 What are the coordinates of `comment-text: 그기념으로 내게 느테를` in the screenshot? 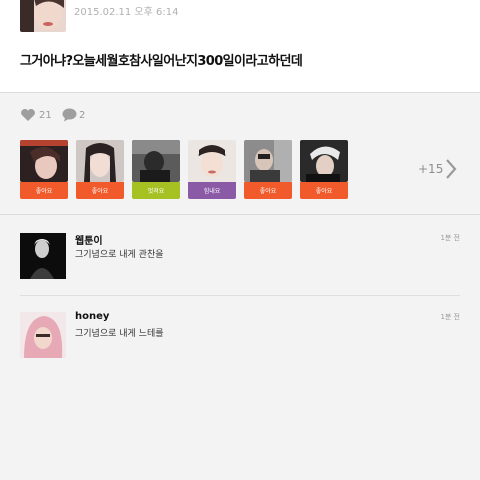 It's located at (119, 334).